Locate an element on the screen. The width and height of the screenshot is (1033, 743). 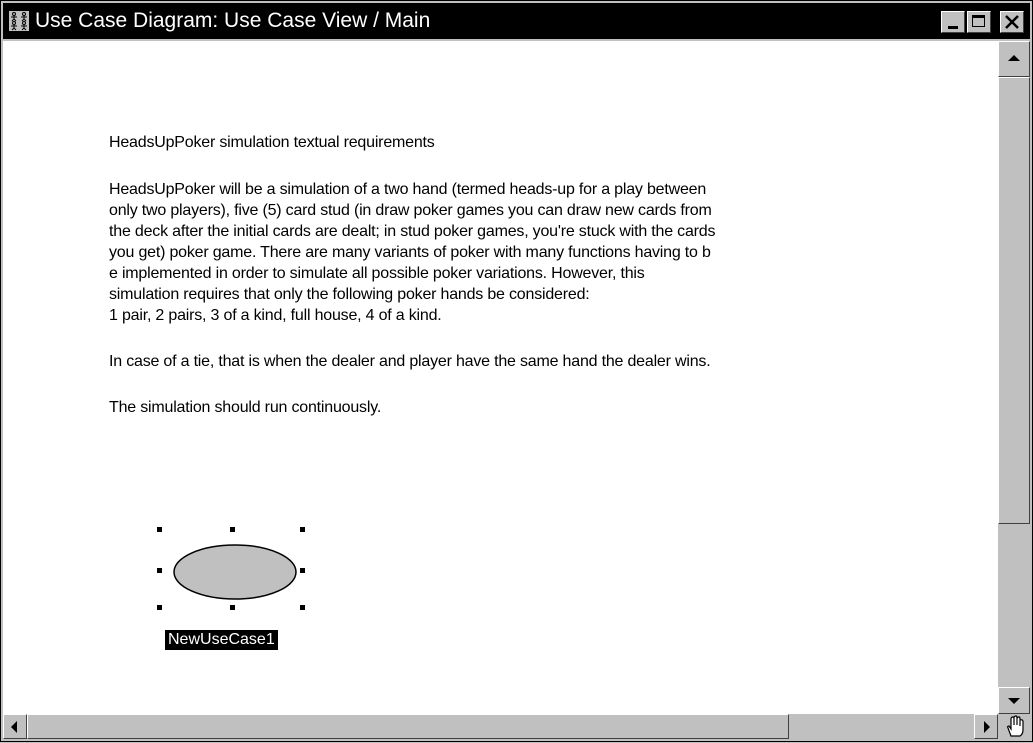
scroll-left-button is located at coordinates (15, 726).